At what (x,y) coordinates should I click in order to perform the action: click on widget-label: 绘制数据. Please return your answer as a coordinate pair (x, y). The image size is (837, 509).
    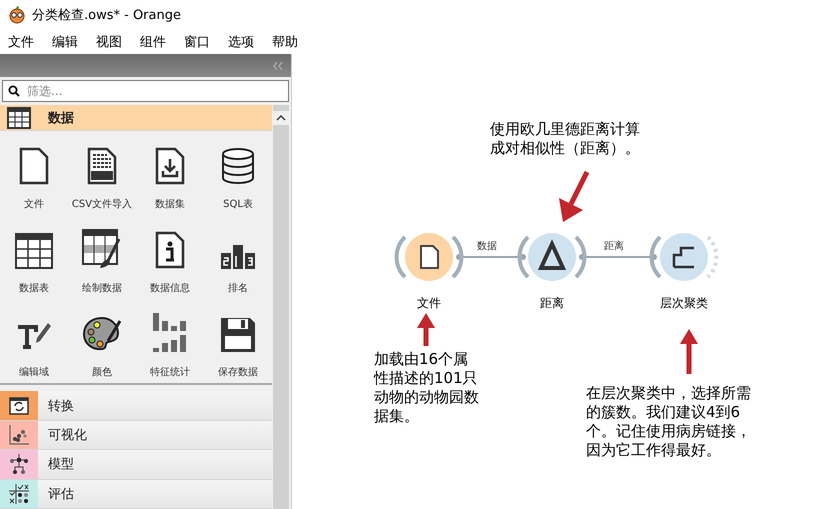
    Looking at the image, I should click on (102, 289).